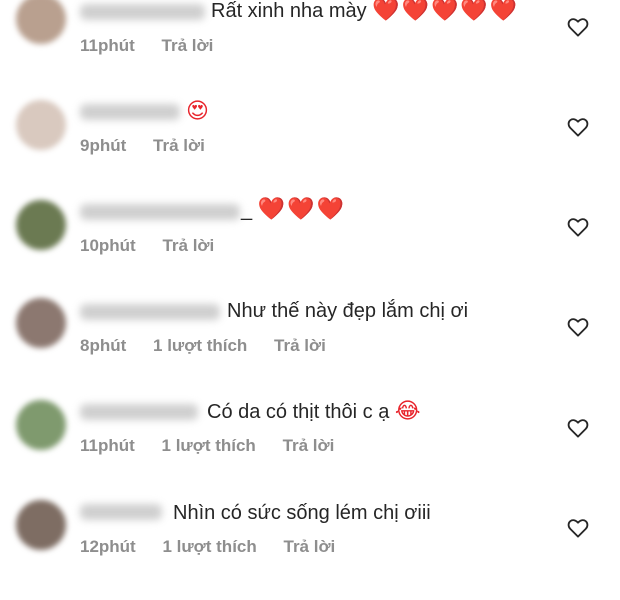  I want to click on comment-time: 9phút, so click(103, 145).